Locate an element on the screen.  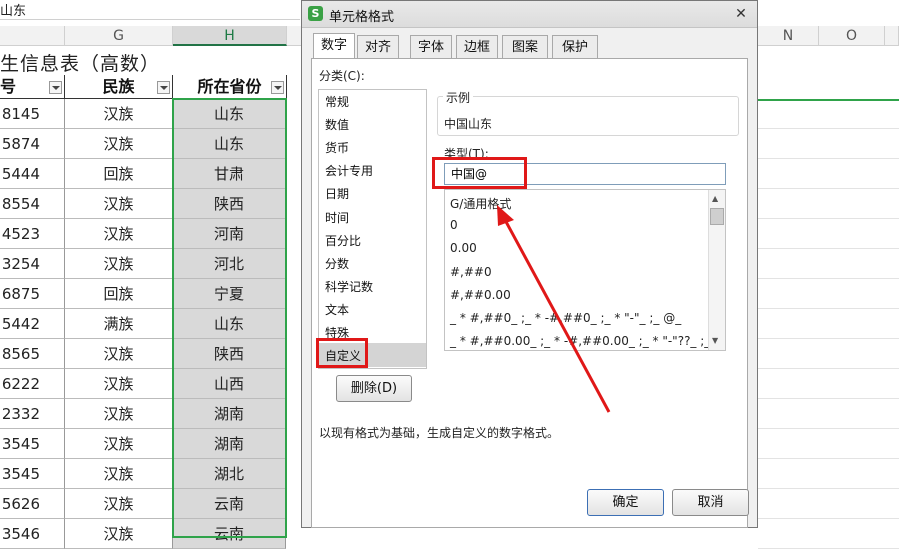
category-label: 分类(C): is located at coordinates (342, 76).